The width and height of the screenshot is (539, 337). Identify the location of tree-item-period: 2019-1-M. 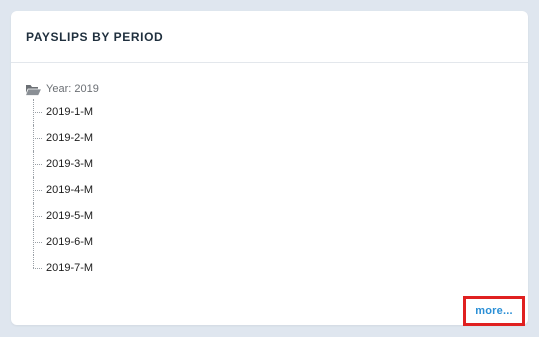
(179, 112).